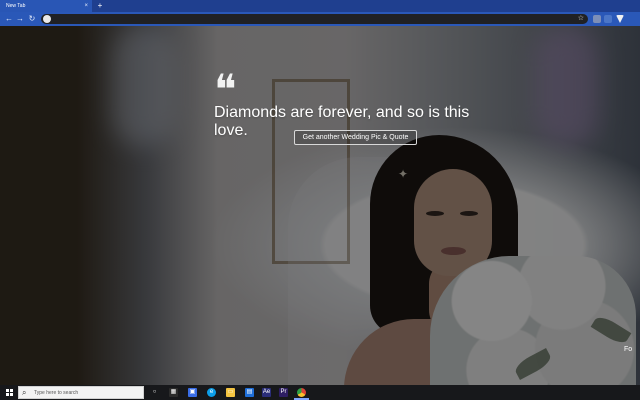 The height and width of the screenshot is (400, 640). Describe the element at coordinates (100, 6) in the screenshot. I see `new-tab-button: +` at that location.